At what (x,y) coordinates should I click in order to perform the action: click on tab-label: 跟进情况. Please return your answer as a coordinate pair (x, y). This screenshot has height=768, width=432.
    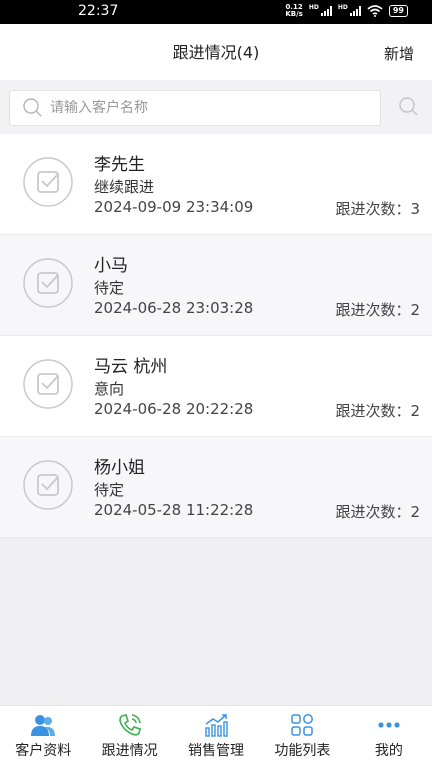
    Looking at the image, I should click on (129, 751).